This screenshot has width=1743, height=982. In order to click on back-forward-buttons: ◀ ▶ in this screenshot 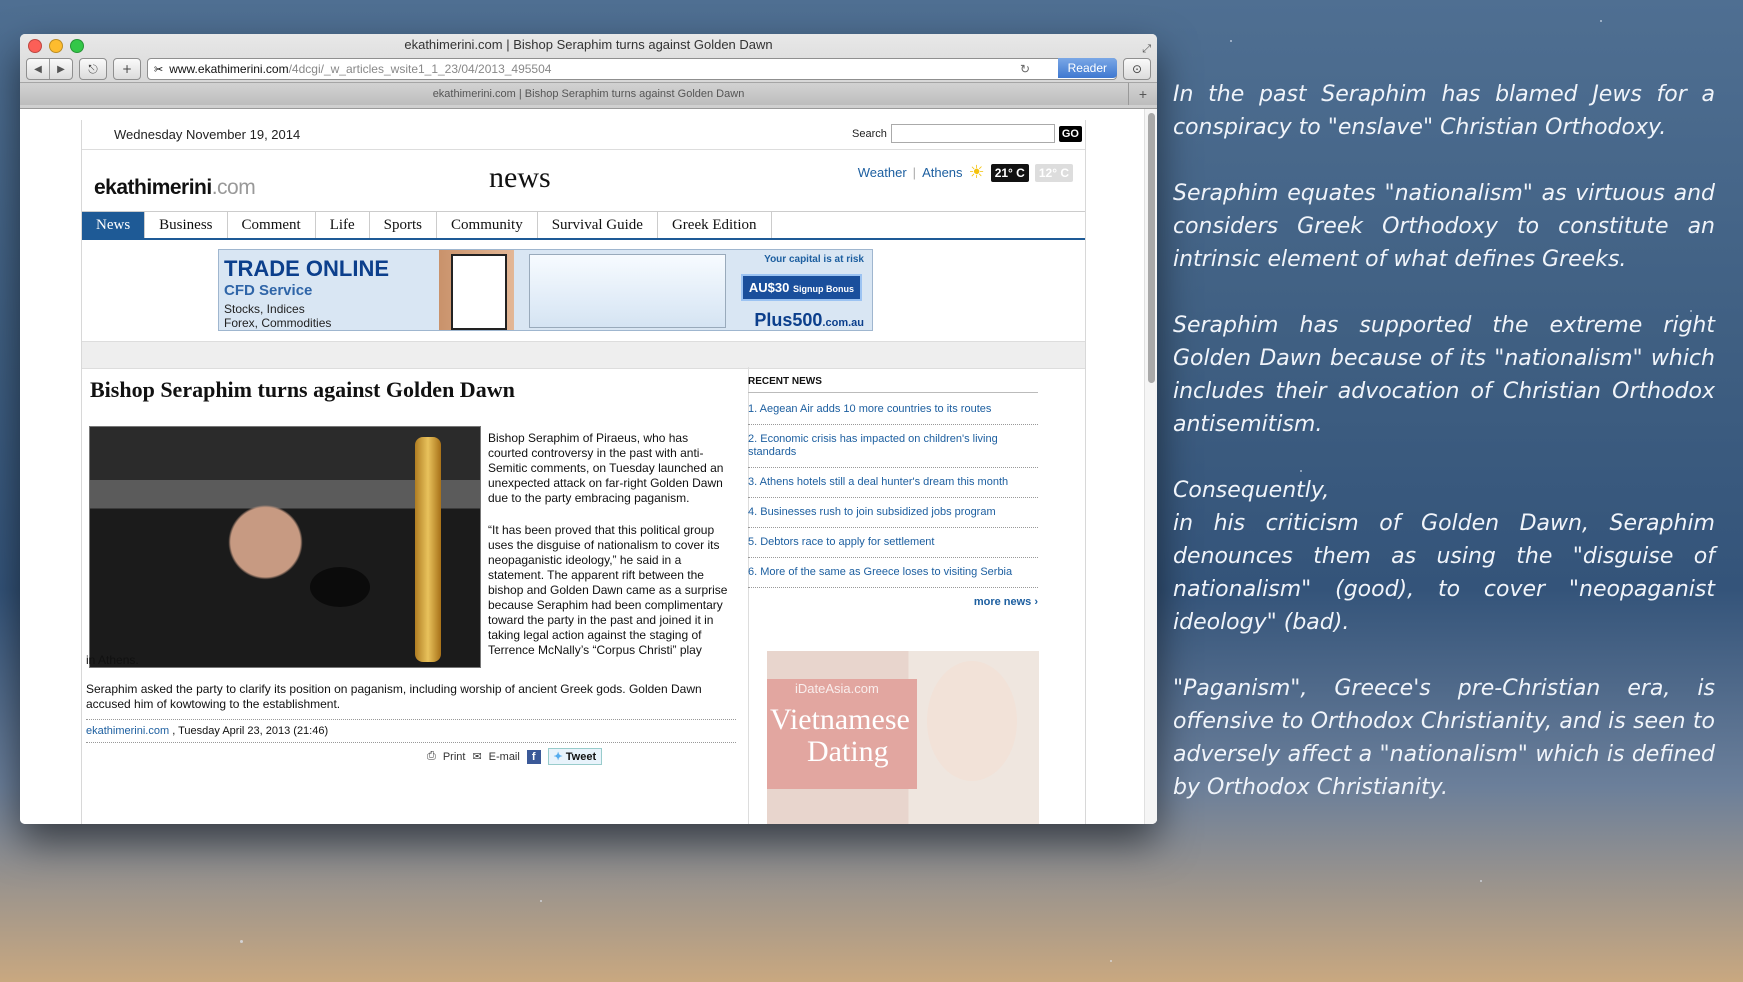, I will do `click(49, 69)`.